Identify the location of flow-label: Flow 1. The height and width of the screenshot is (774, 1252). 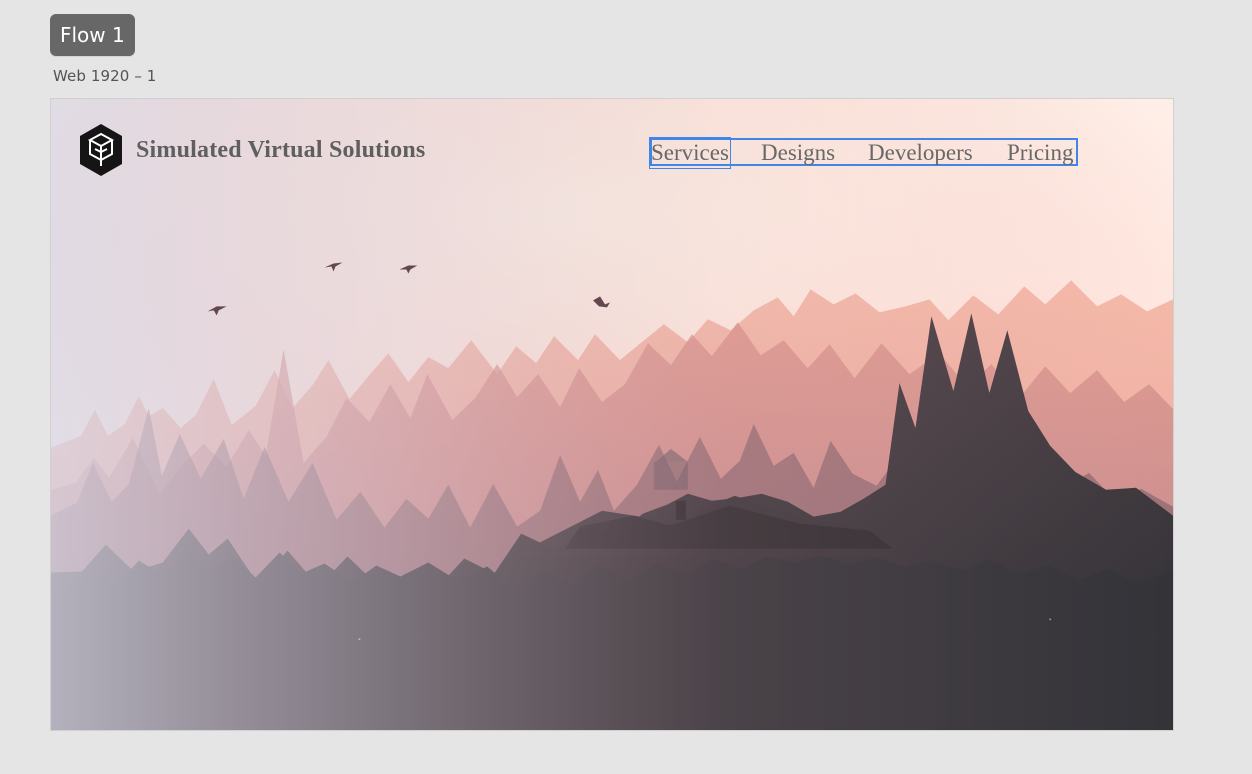
(92, 35).